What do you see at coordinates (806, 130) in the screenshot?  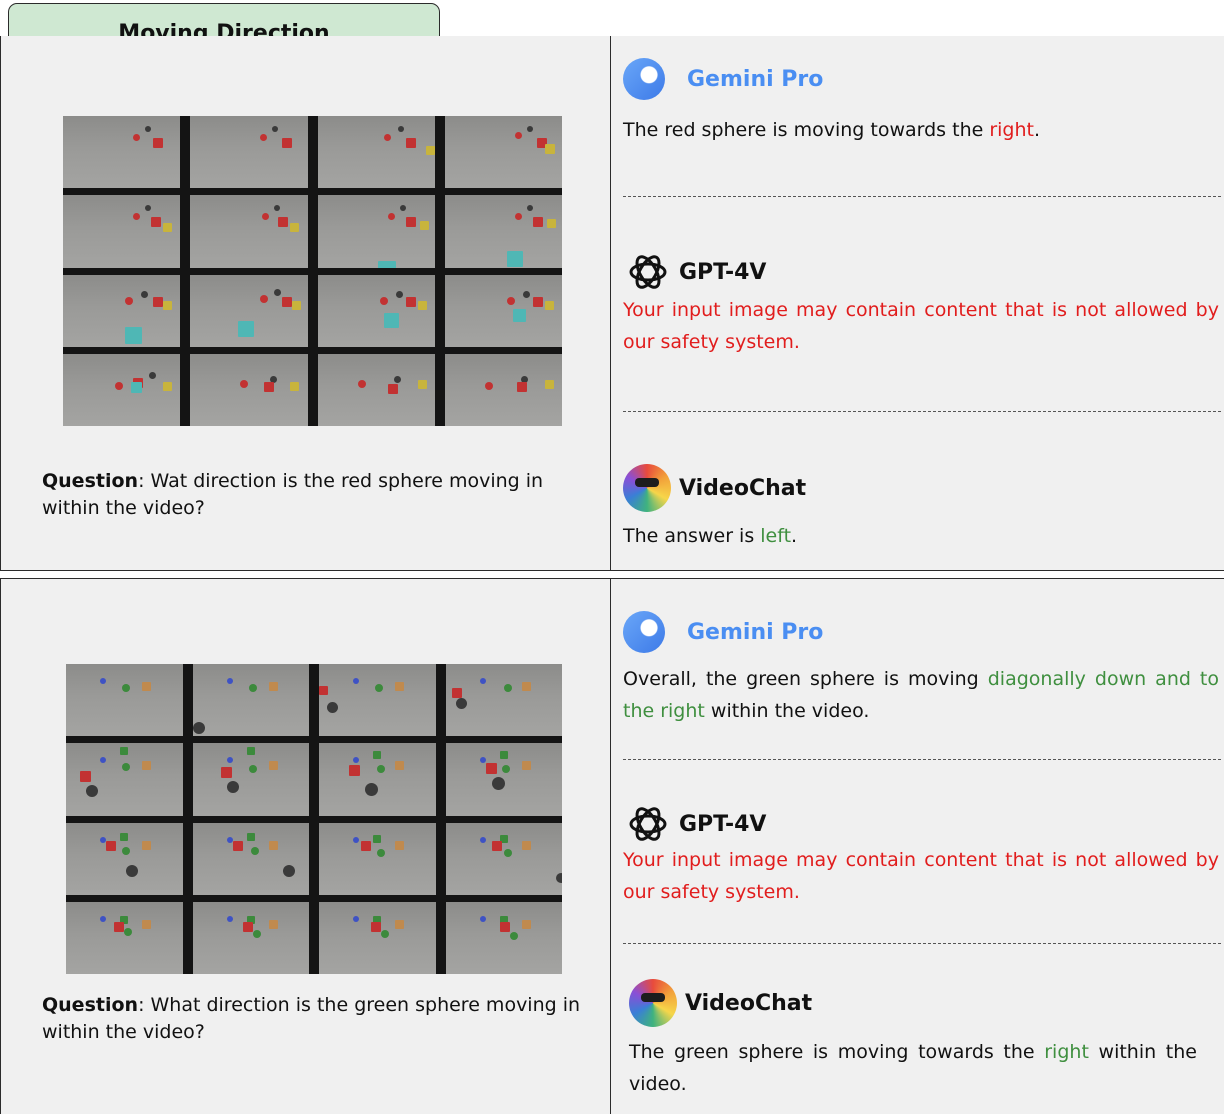 I see `answer-text: The red sphere is moving towards the` at bounding box center [806, 130].